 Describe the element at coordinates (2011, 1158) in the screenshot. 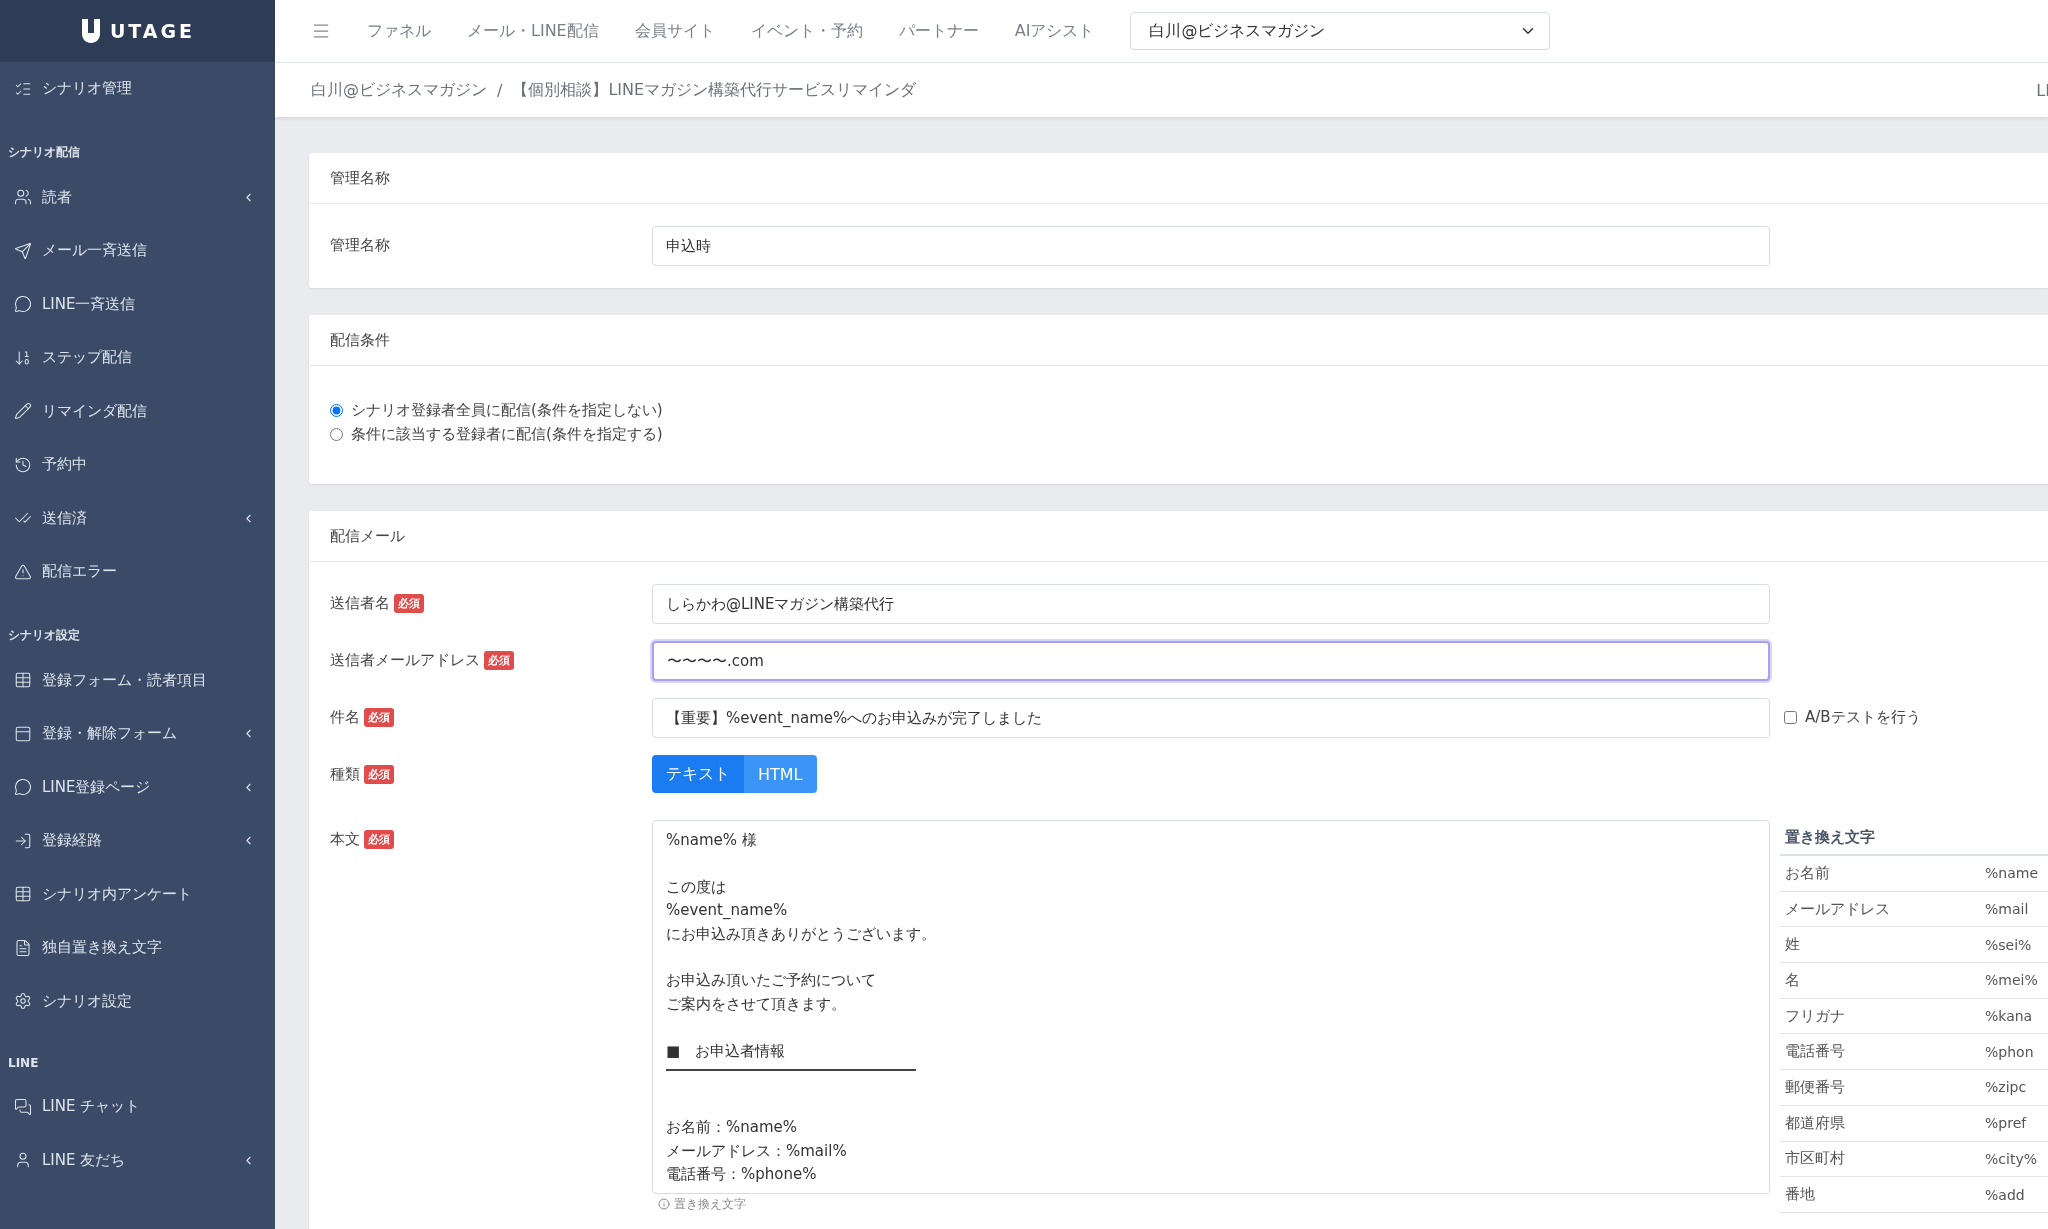

I see `table-cell: %city%` at that location.